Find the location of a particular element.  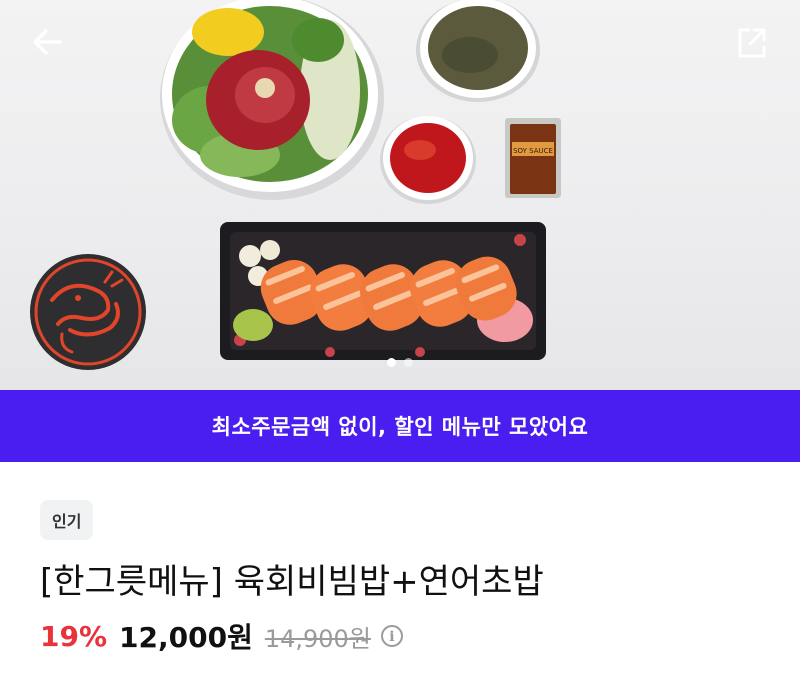

soy-sauce-packet: SOY SAUCE is located at coordinates (533, 158).